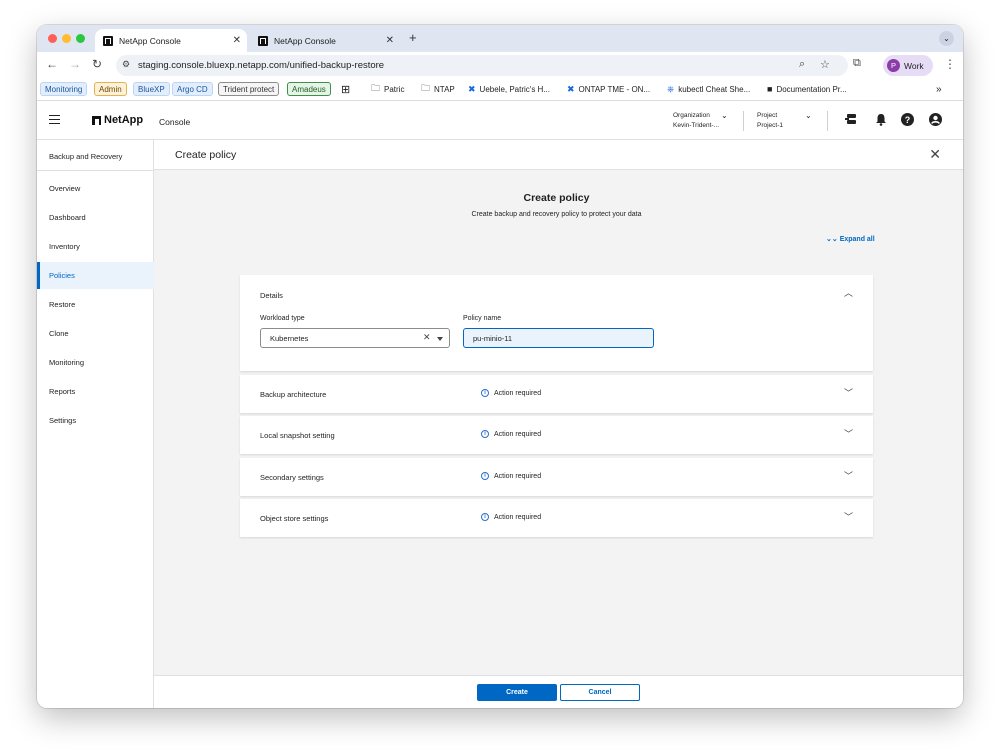 The height and width of the screenshot is (756, 999). I want to click on connector-icon, so click(851, 119).